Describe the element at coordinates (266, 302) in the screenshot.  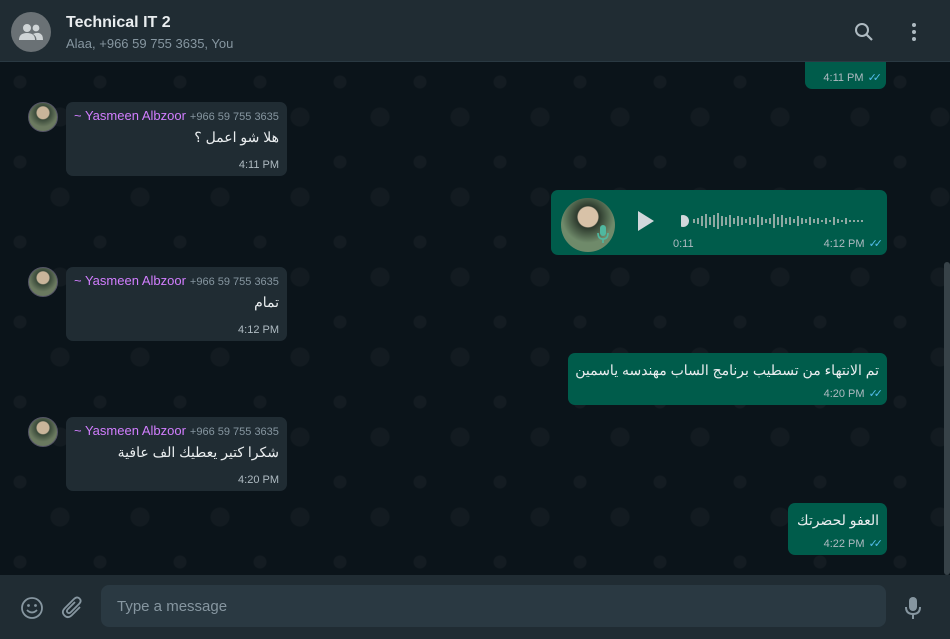
I see `message-text: تمام` at that location.